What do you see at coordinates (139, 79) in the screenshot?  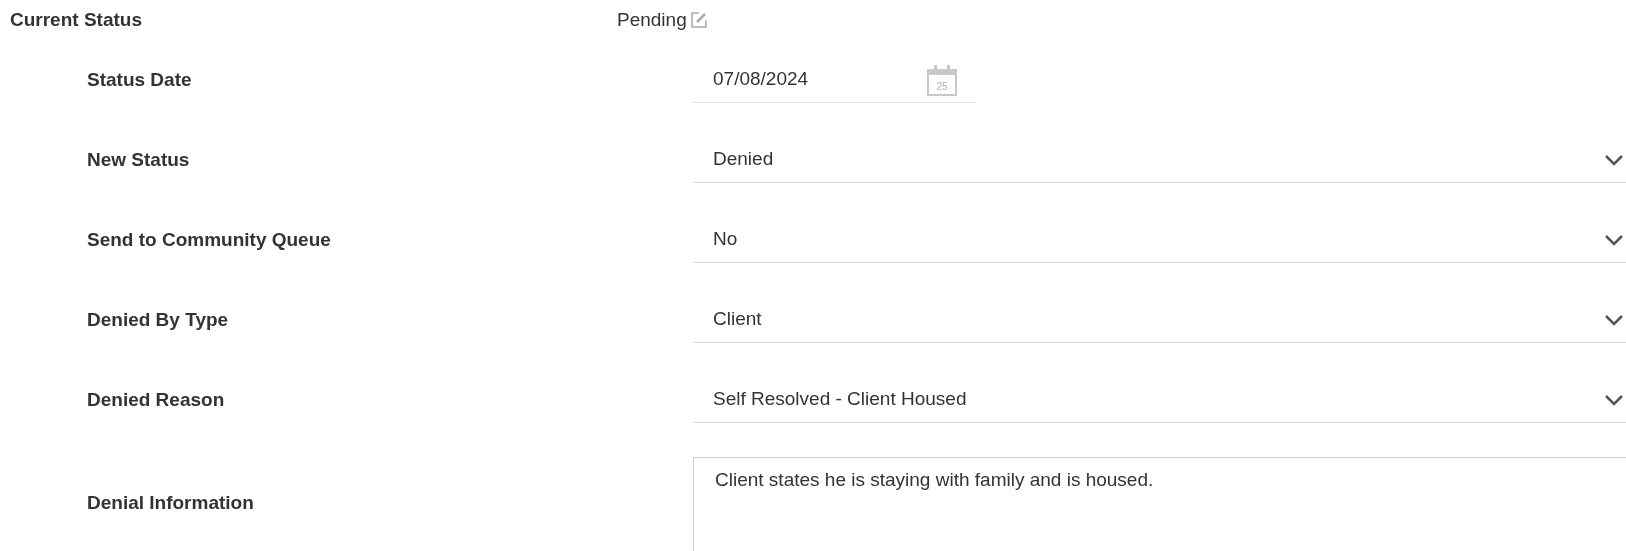 I see `field-label: Status Date` at bounding box center [139, 79].